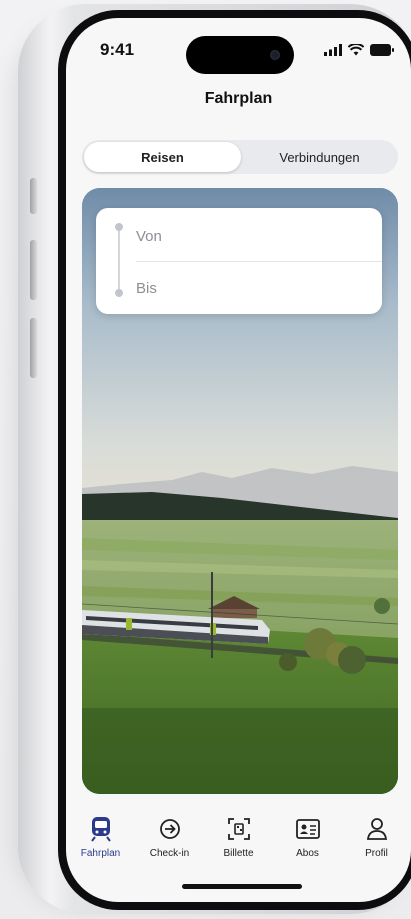 The image size is (411, 919). What do you see at coordinates (169, 853) in the screenshot?
I see `tab-label: Check-in` at bounding box center [169, 853].